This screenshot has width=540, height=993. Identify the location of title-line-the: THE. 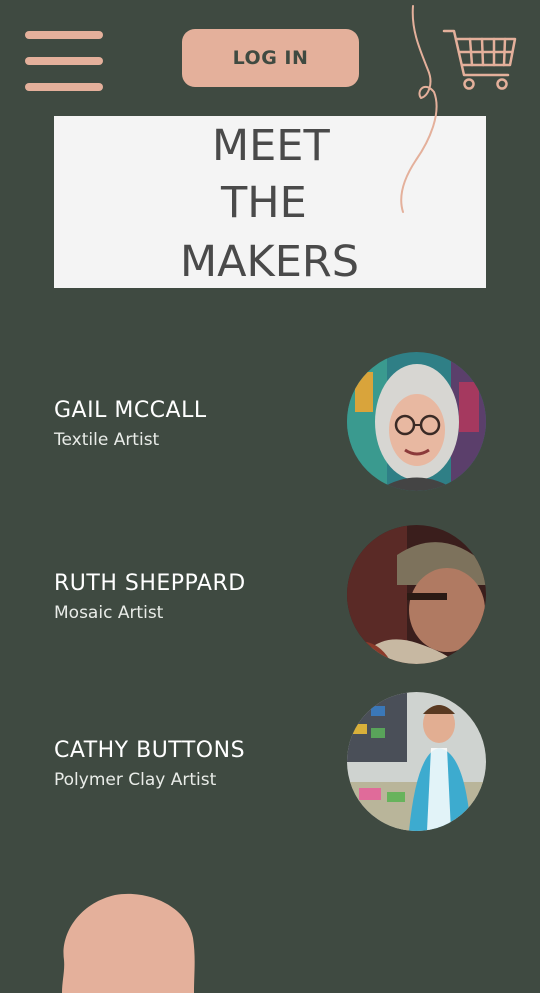
(264, 203).